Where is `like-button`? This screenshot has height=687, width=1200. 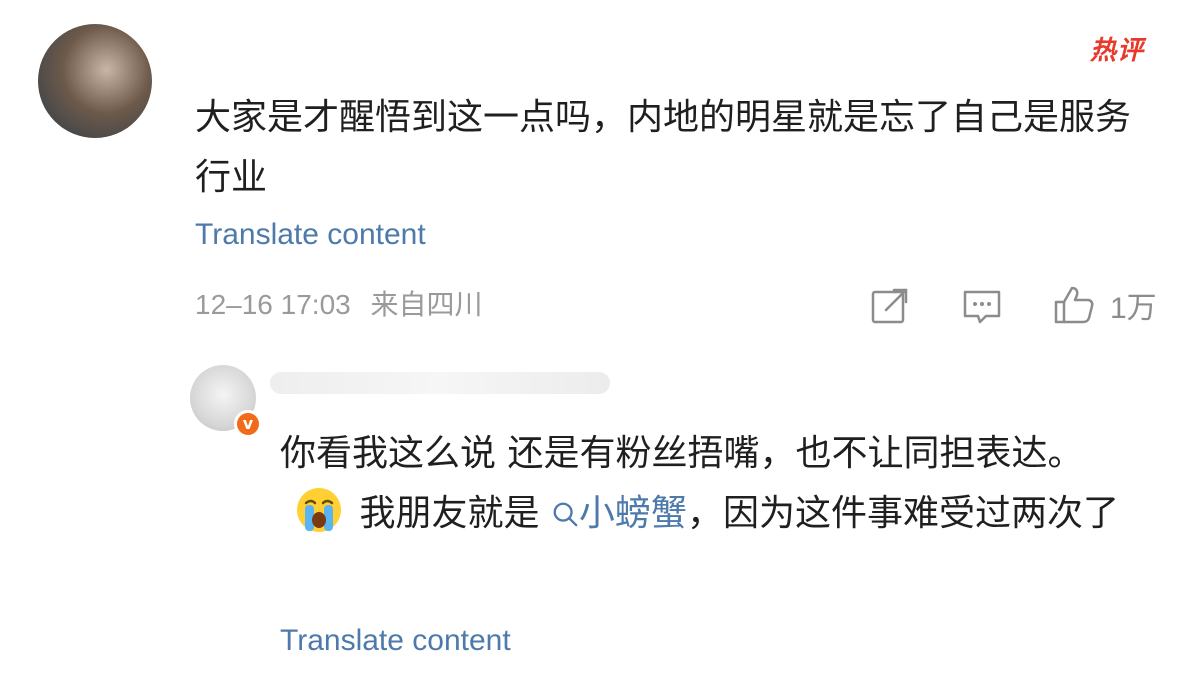
like-button is located at coordinates (1074, 306).